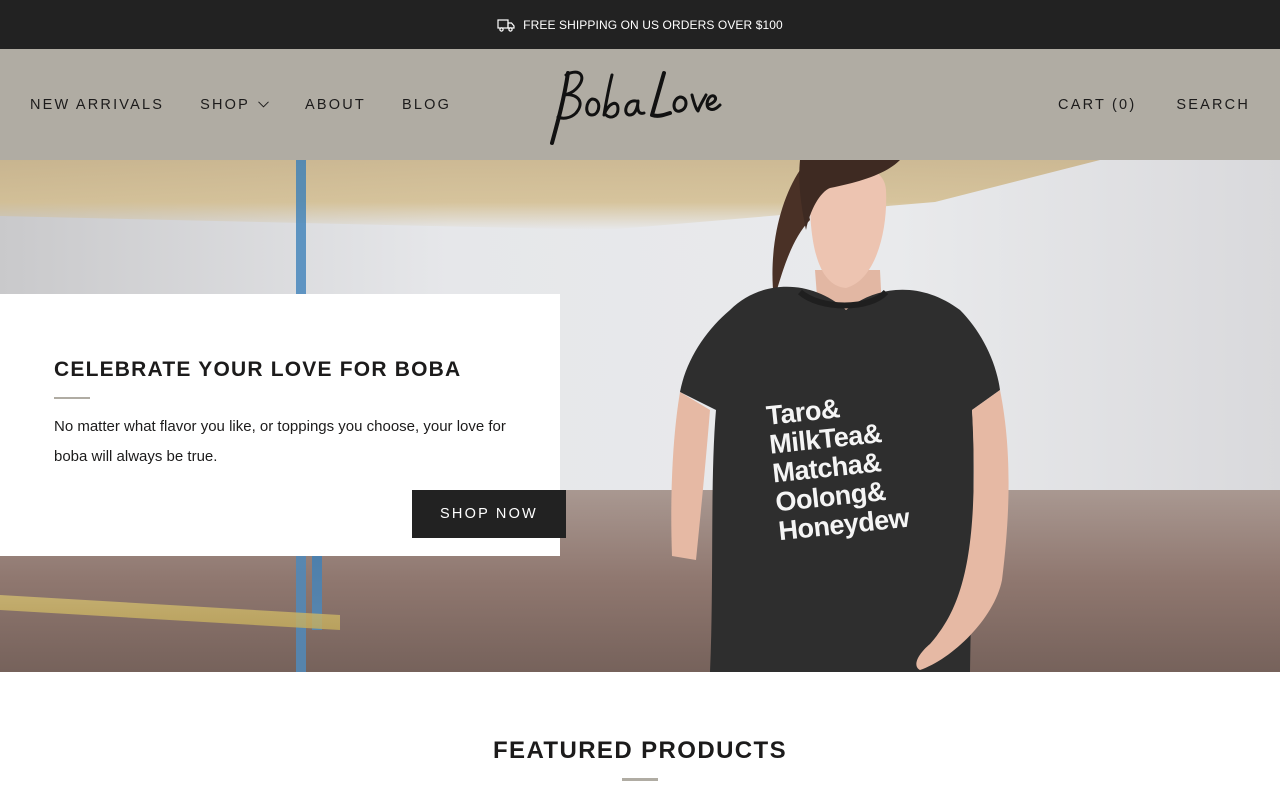 This screenshot has height=800, width=1280. I want to click on shop-now-button: SHOP NOW, so click(489, 514).